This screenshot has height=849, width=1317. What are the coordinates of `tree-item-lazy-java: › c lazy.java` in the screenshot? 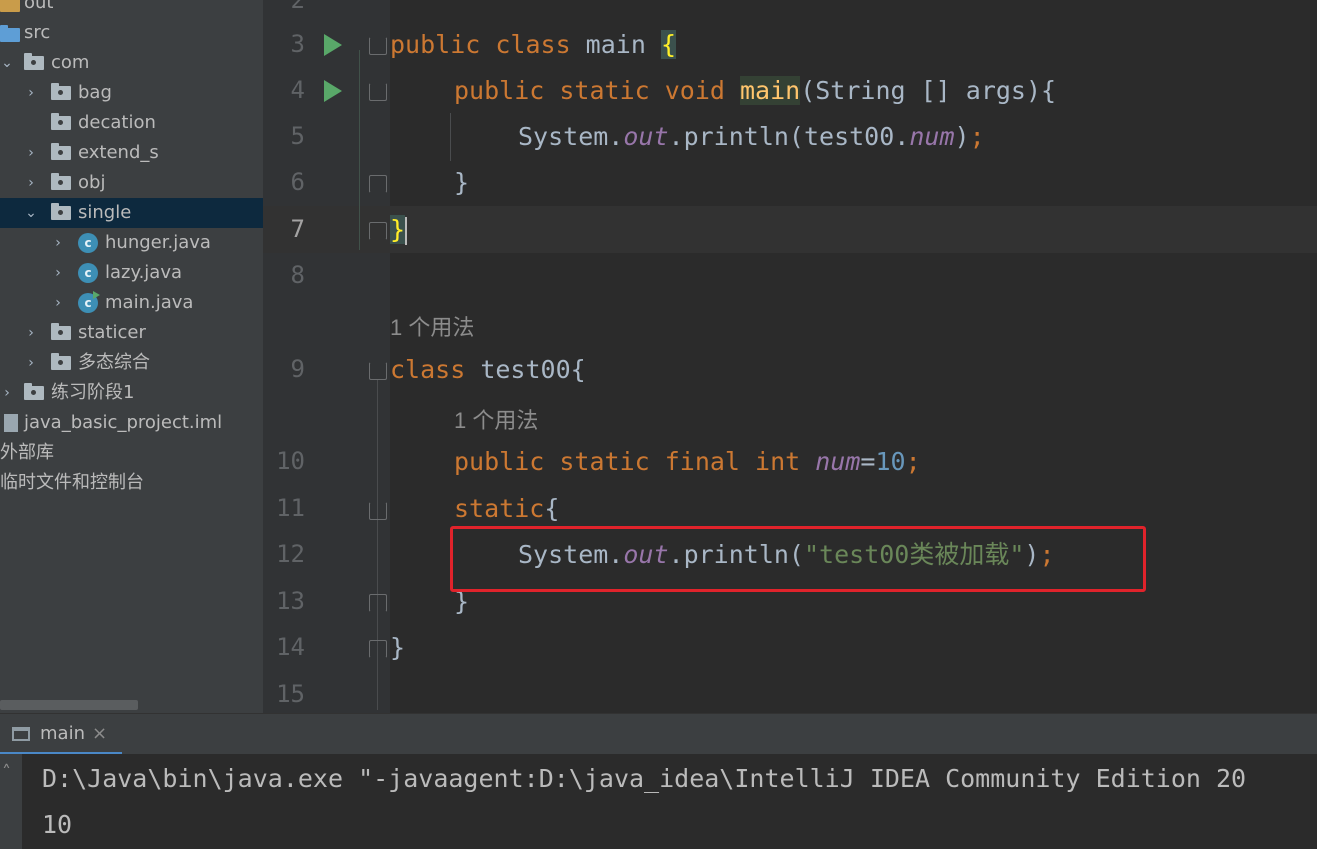 It's located at (131, 273).